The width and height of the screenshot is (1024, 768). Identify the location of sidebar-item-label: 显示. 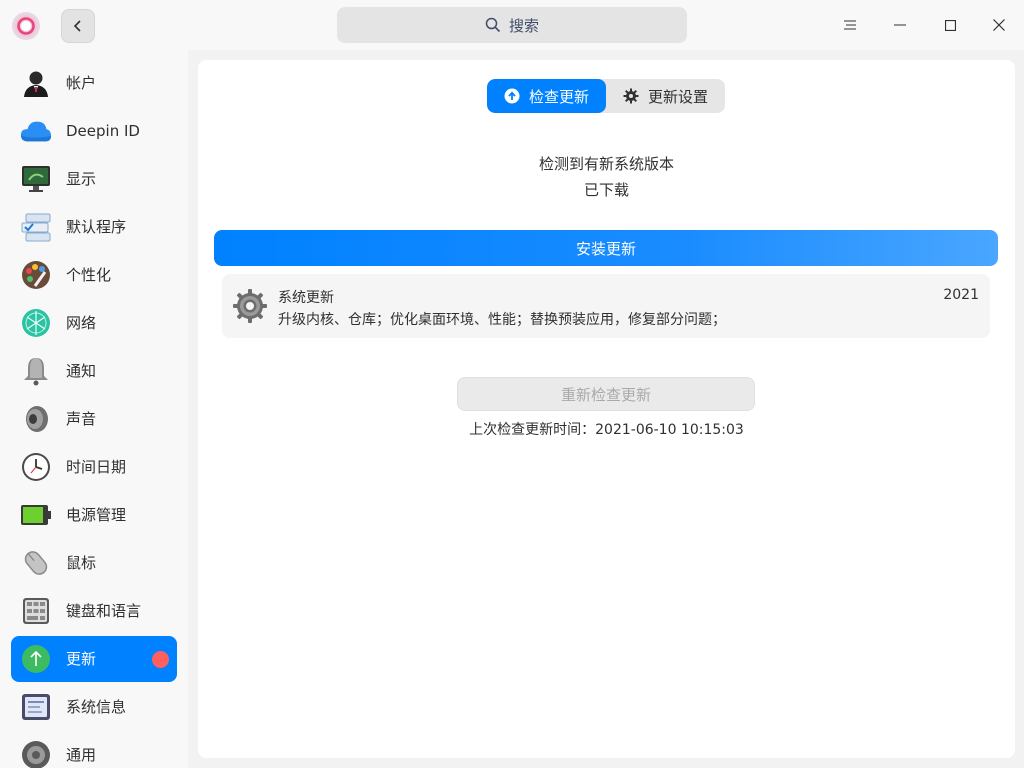
(81, 179).